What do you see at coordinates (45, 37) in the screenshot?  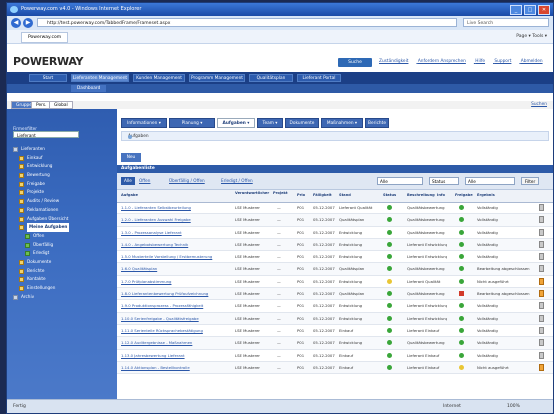 I see `browser-tab: Powerway.com` at bounding box center [45, 37].